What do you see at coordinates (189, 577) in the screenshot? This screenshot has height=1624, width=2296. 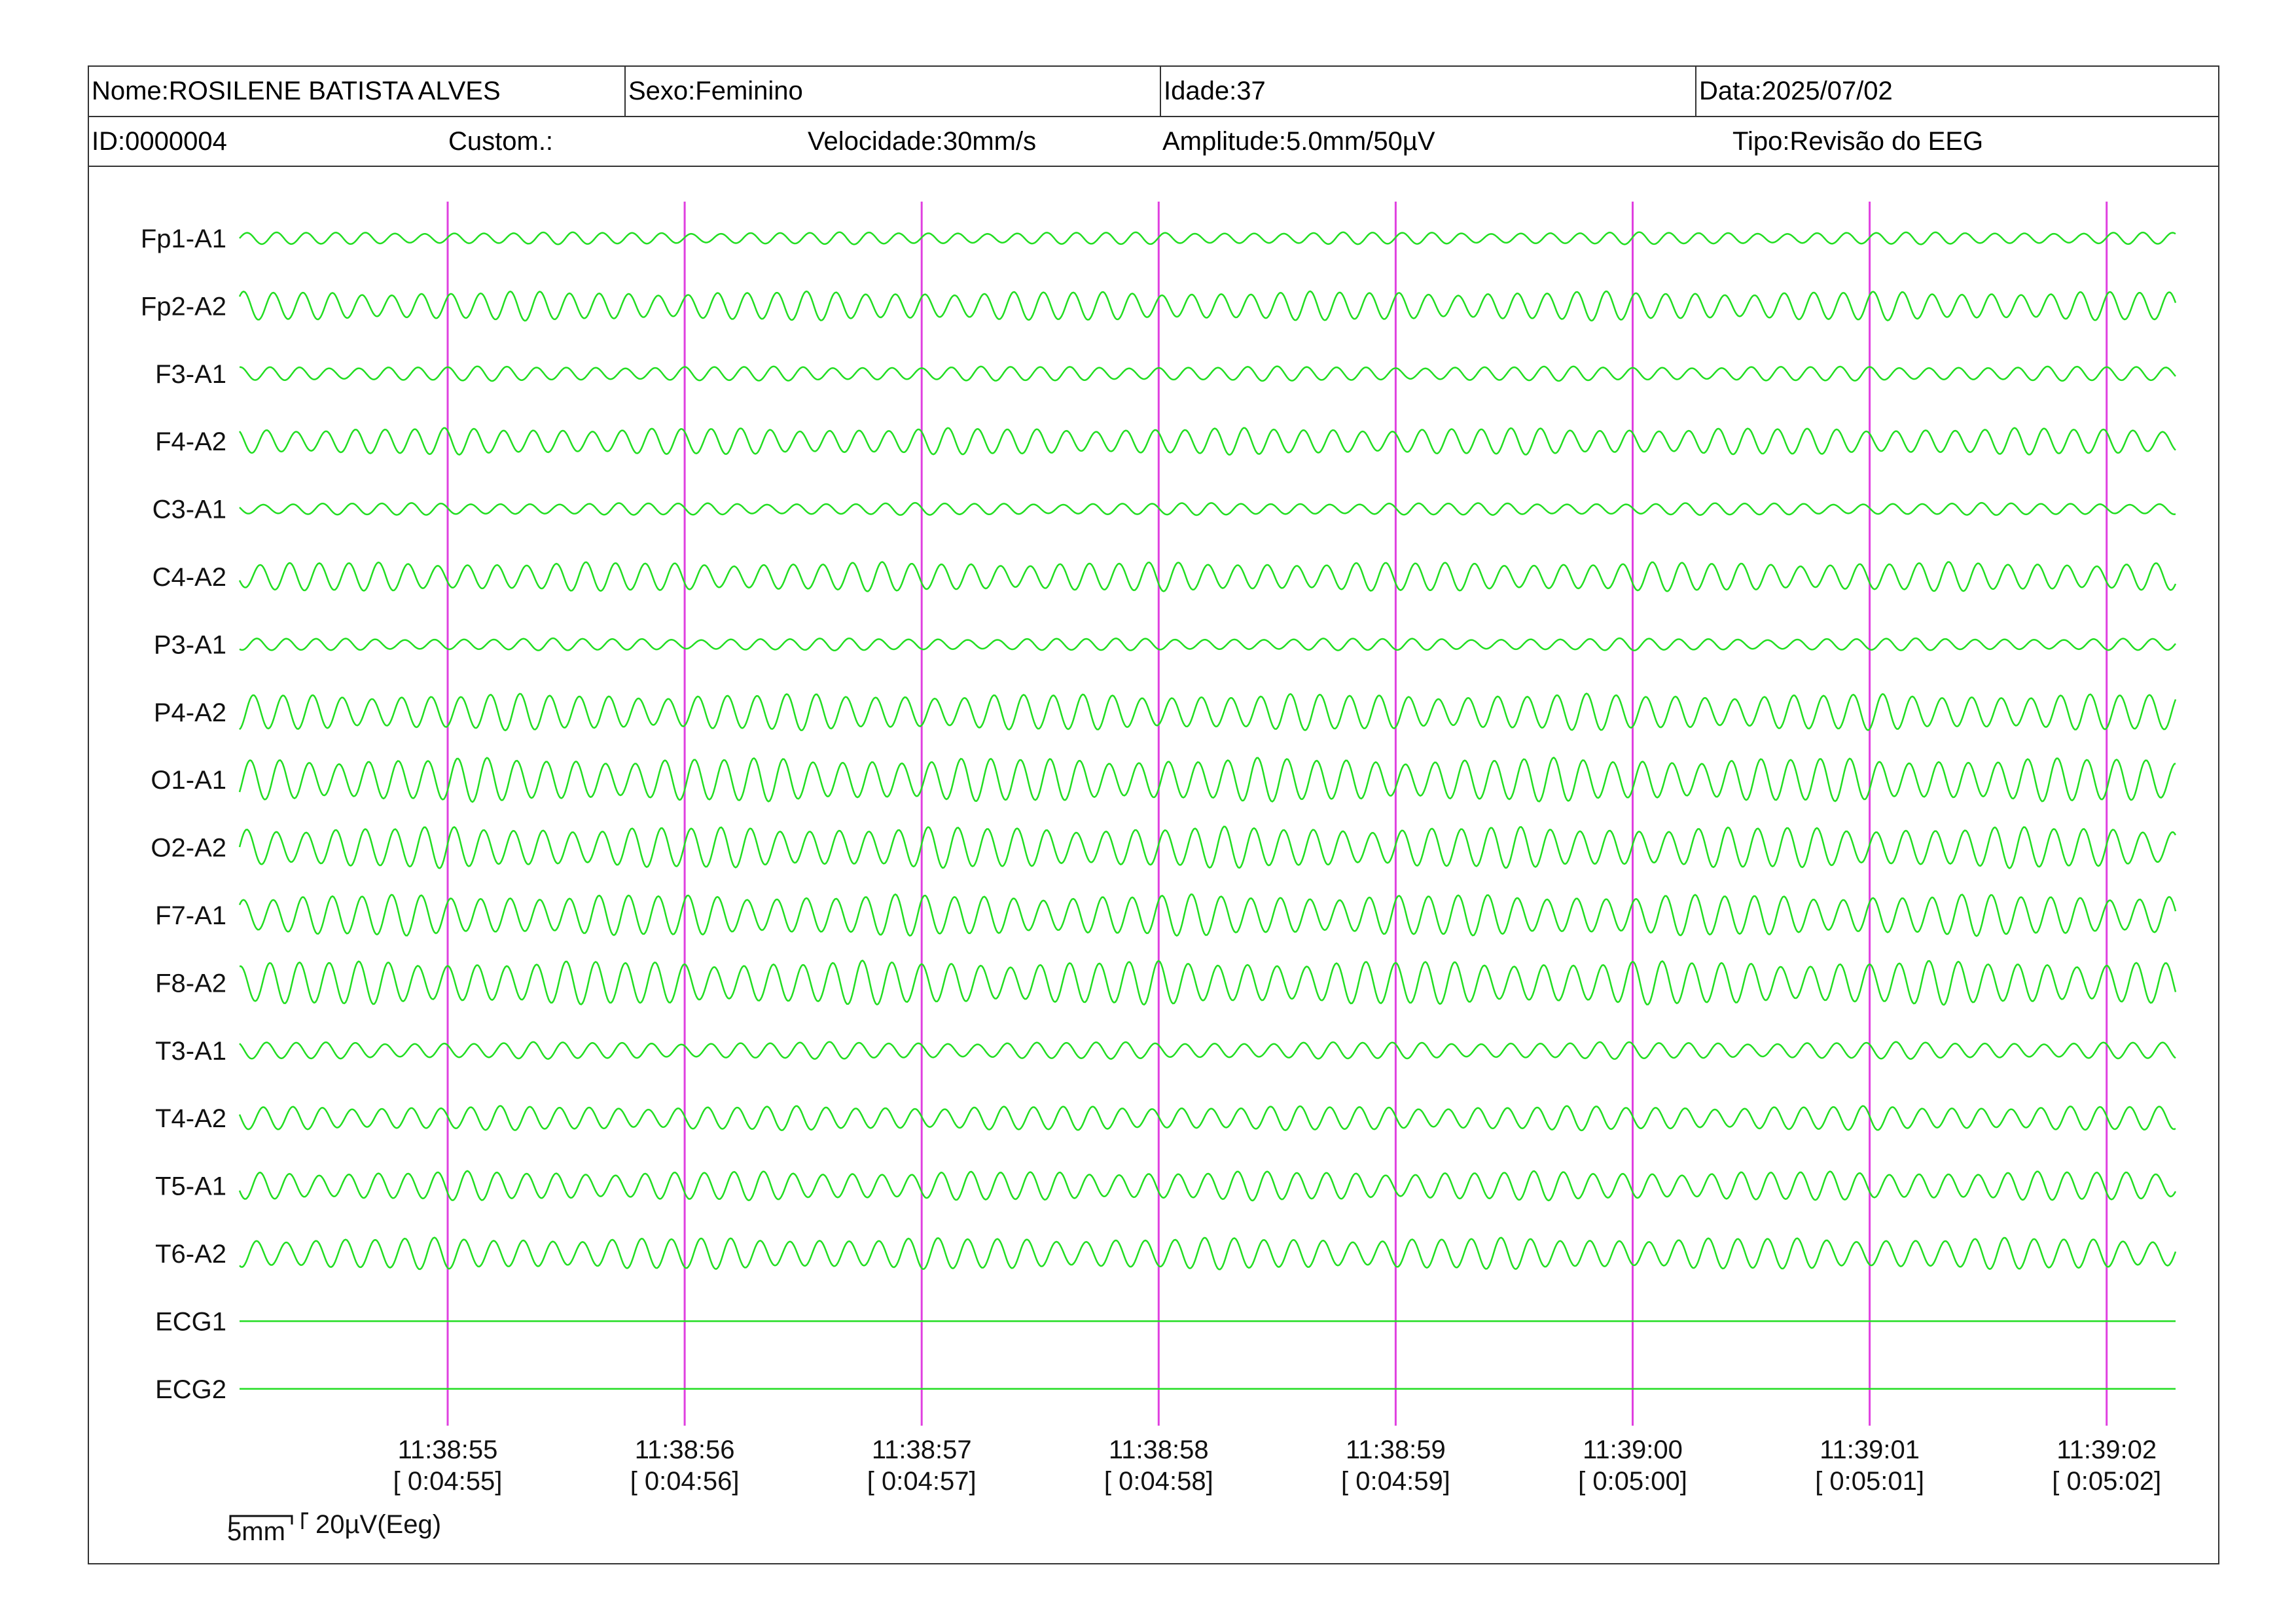 I see `channel-label: C4-A2` at bounding box center [189, 577].